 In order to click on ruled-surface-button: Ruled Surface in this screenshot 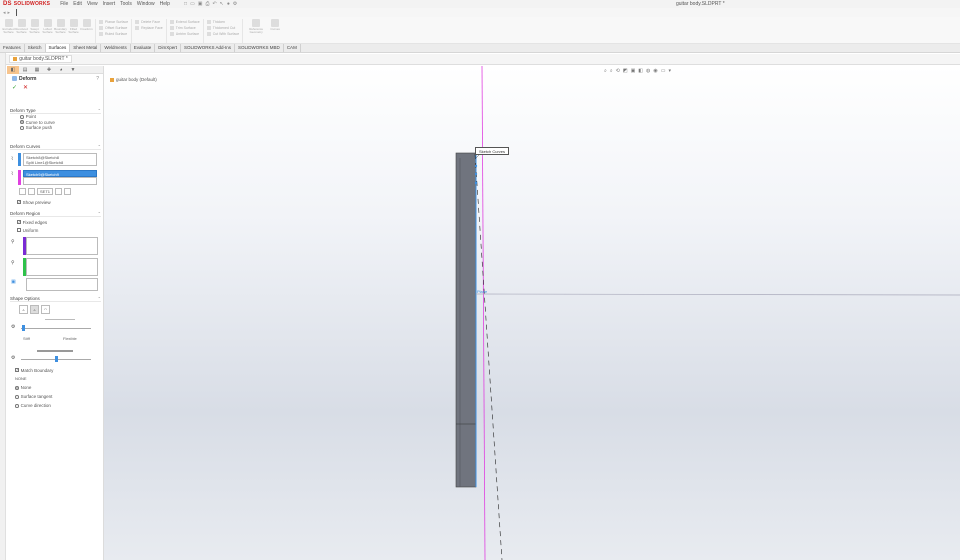, I will do `click(113, 34)`.